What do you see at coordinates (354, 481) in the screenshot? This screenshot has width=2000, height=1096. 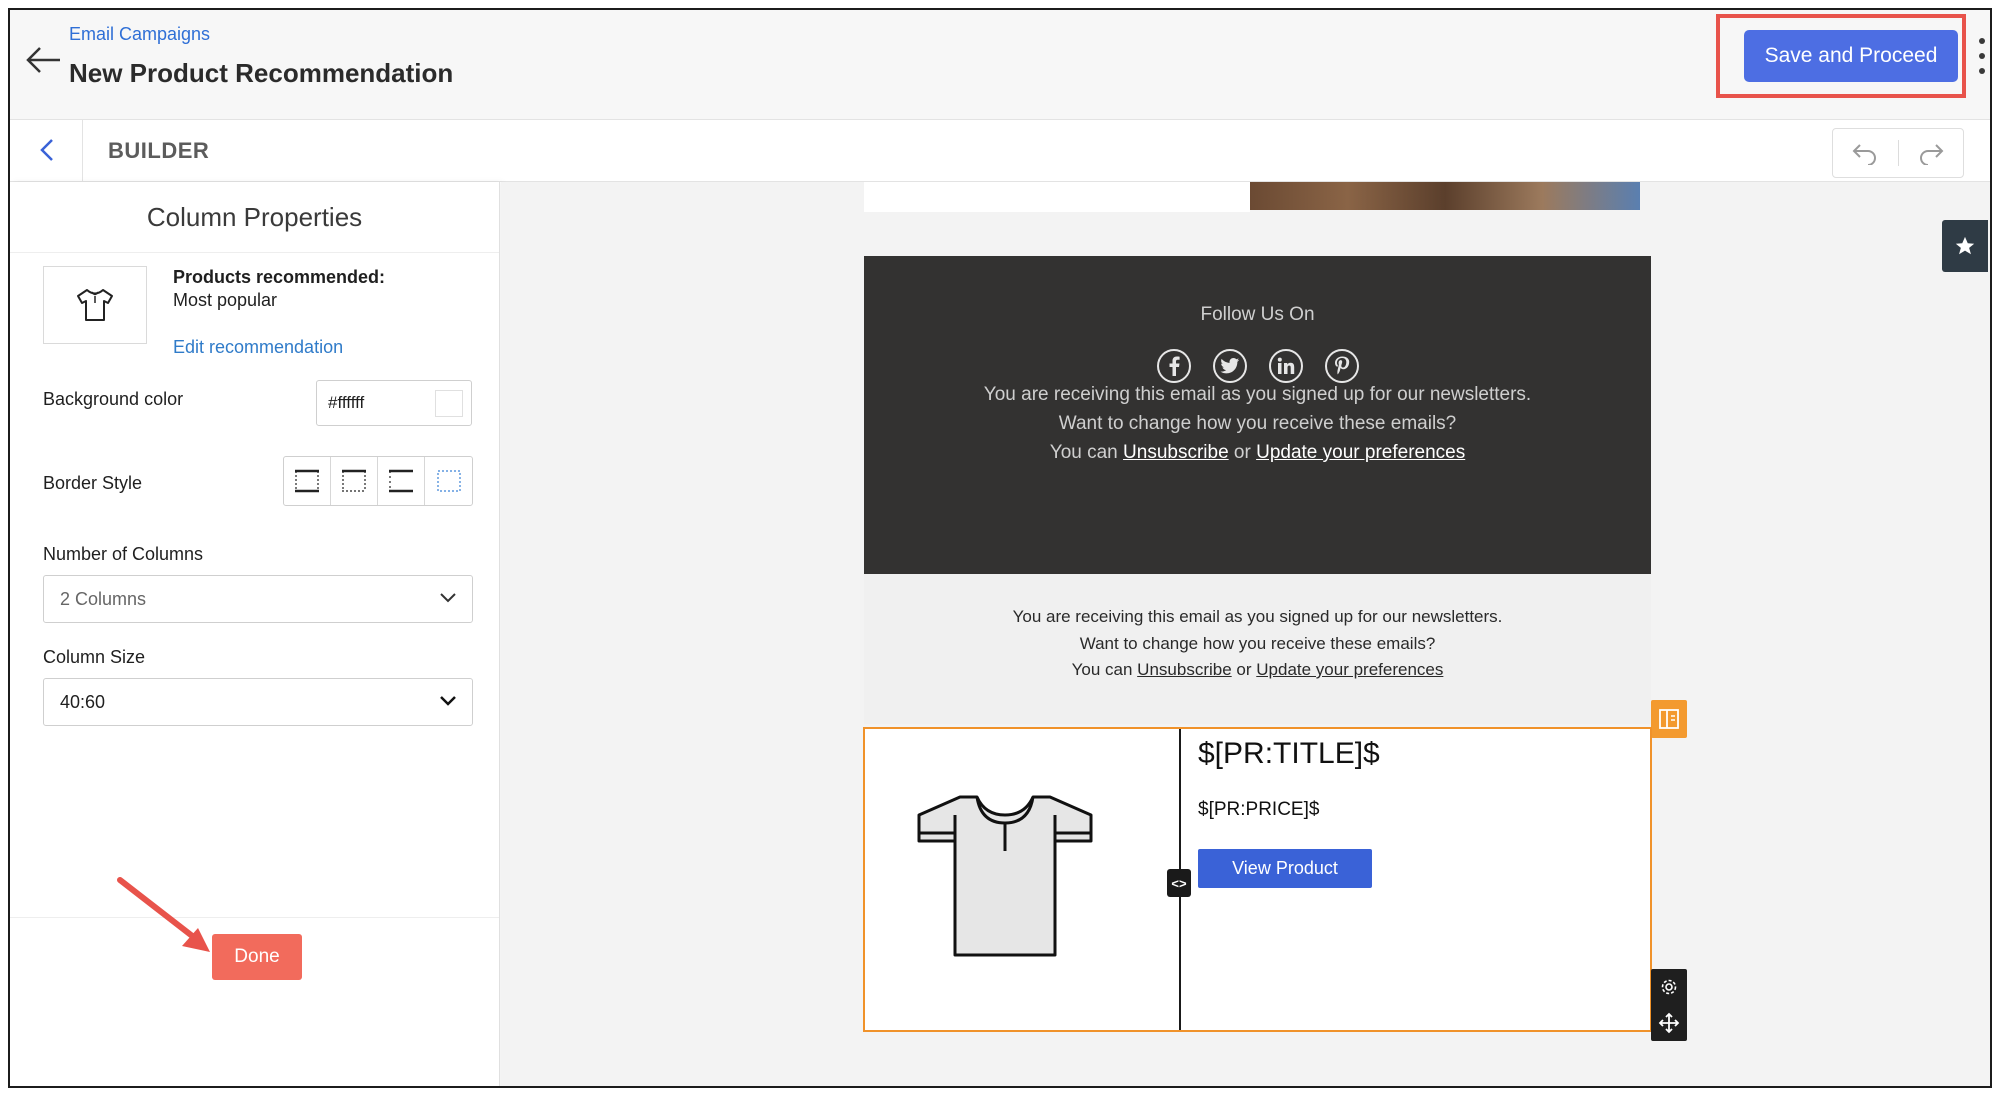 I see `border-top-icon` at bounding box center [354, 481].